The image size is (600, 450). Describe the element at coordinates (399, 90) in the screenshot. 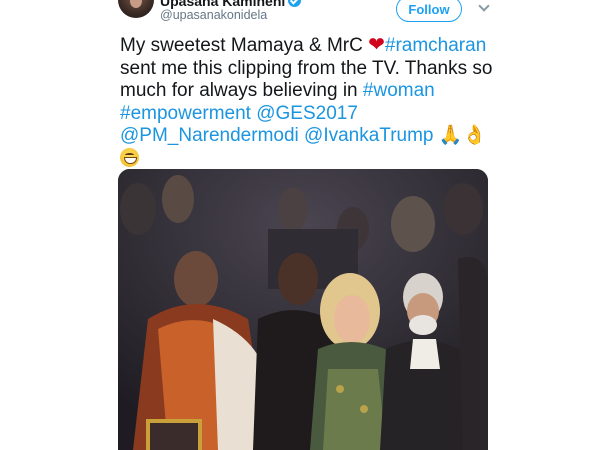

I see `hashtag-woman: #woman` at that location.